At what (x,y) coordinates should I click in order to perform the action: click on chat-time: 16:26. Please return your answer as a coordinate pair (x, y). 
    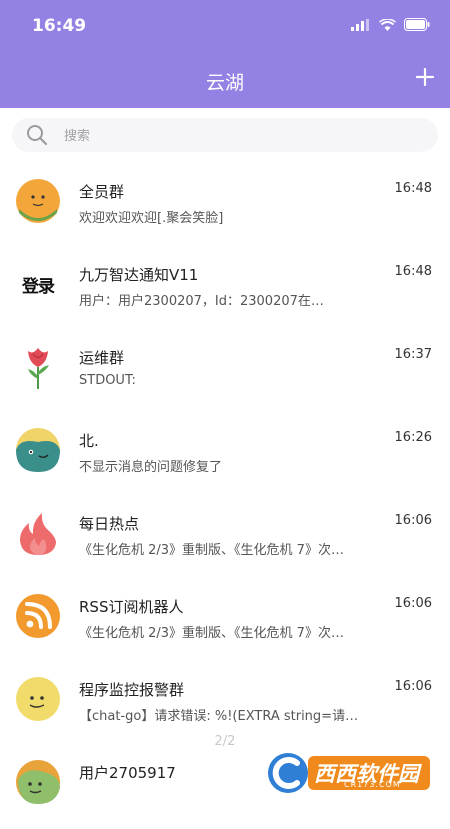
    Looking at the image, I should click on (413, 437).